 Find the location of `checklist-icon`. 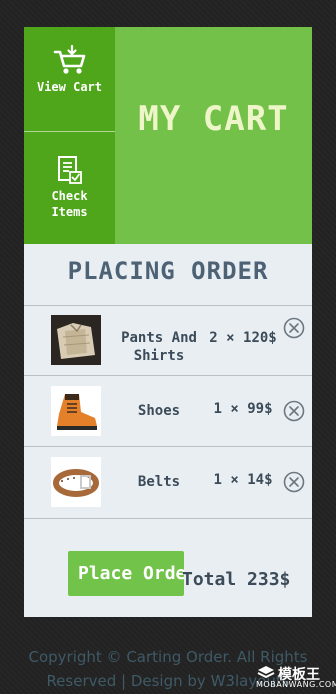

checklist-icon is located at coordinates (69, 170).